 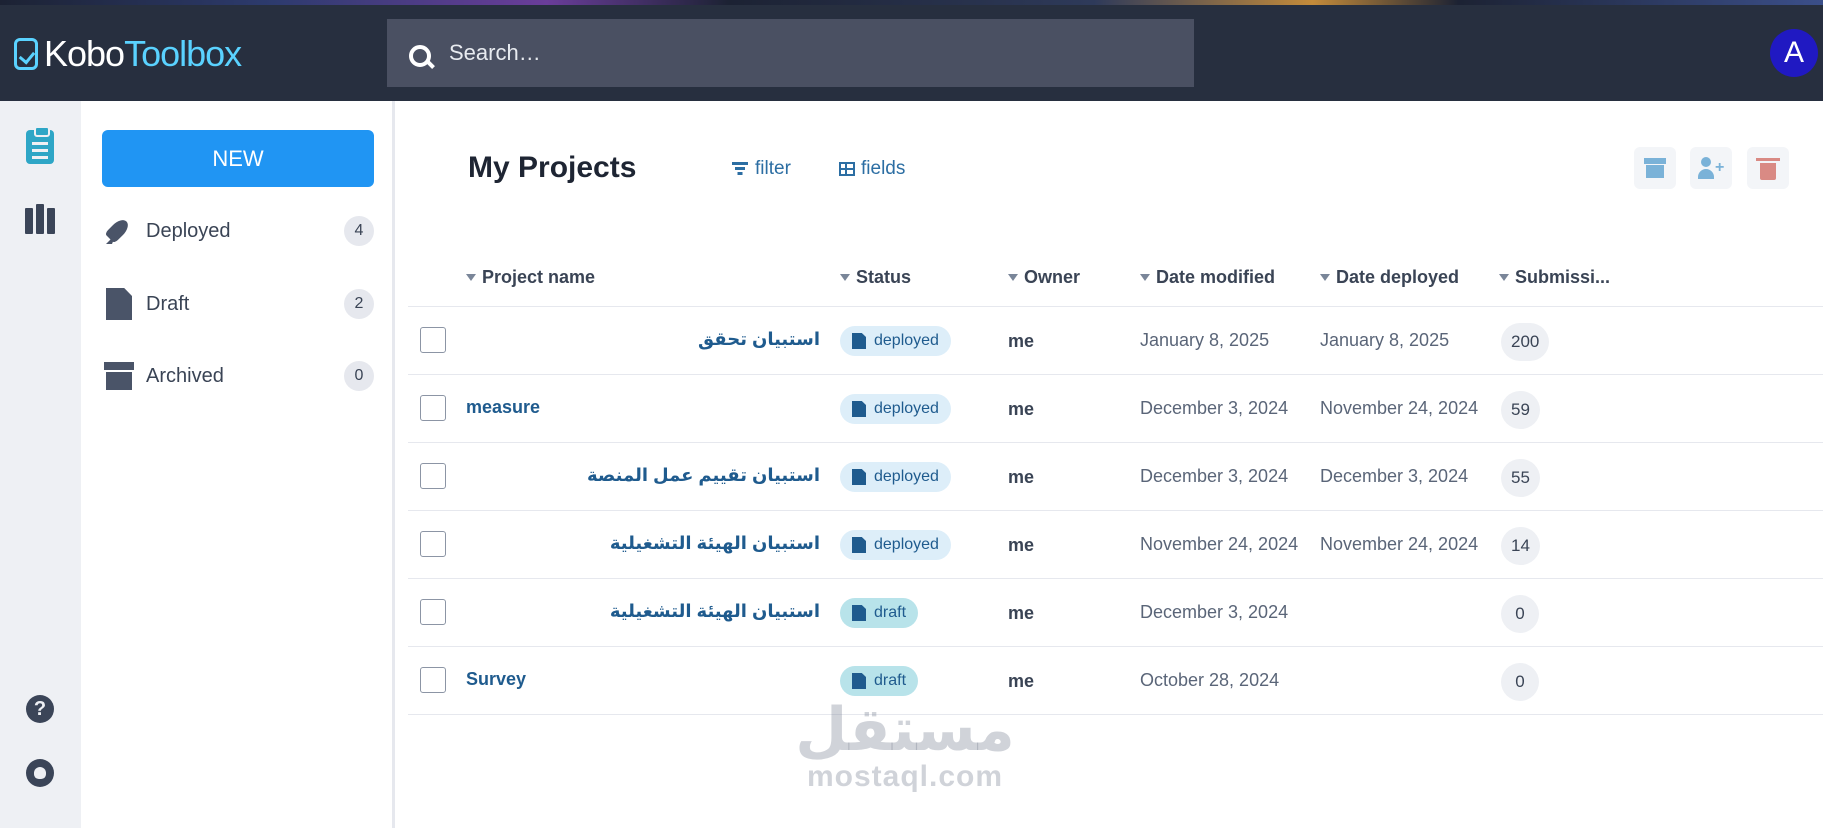 I want to click on column-header-status: Status, so click(x=875, y=277).